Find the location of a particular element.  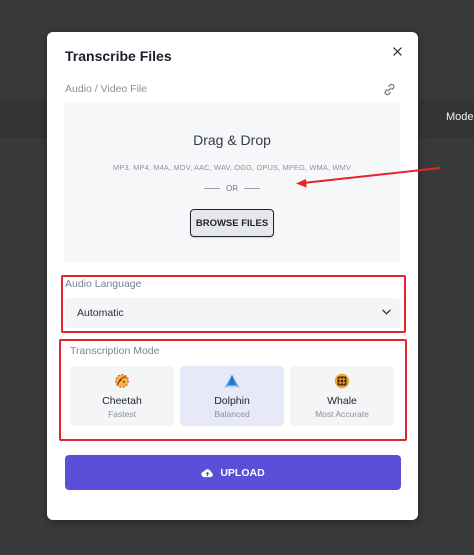

background-model-label: Mode is located at coordinates (460, 117).